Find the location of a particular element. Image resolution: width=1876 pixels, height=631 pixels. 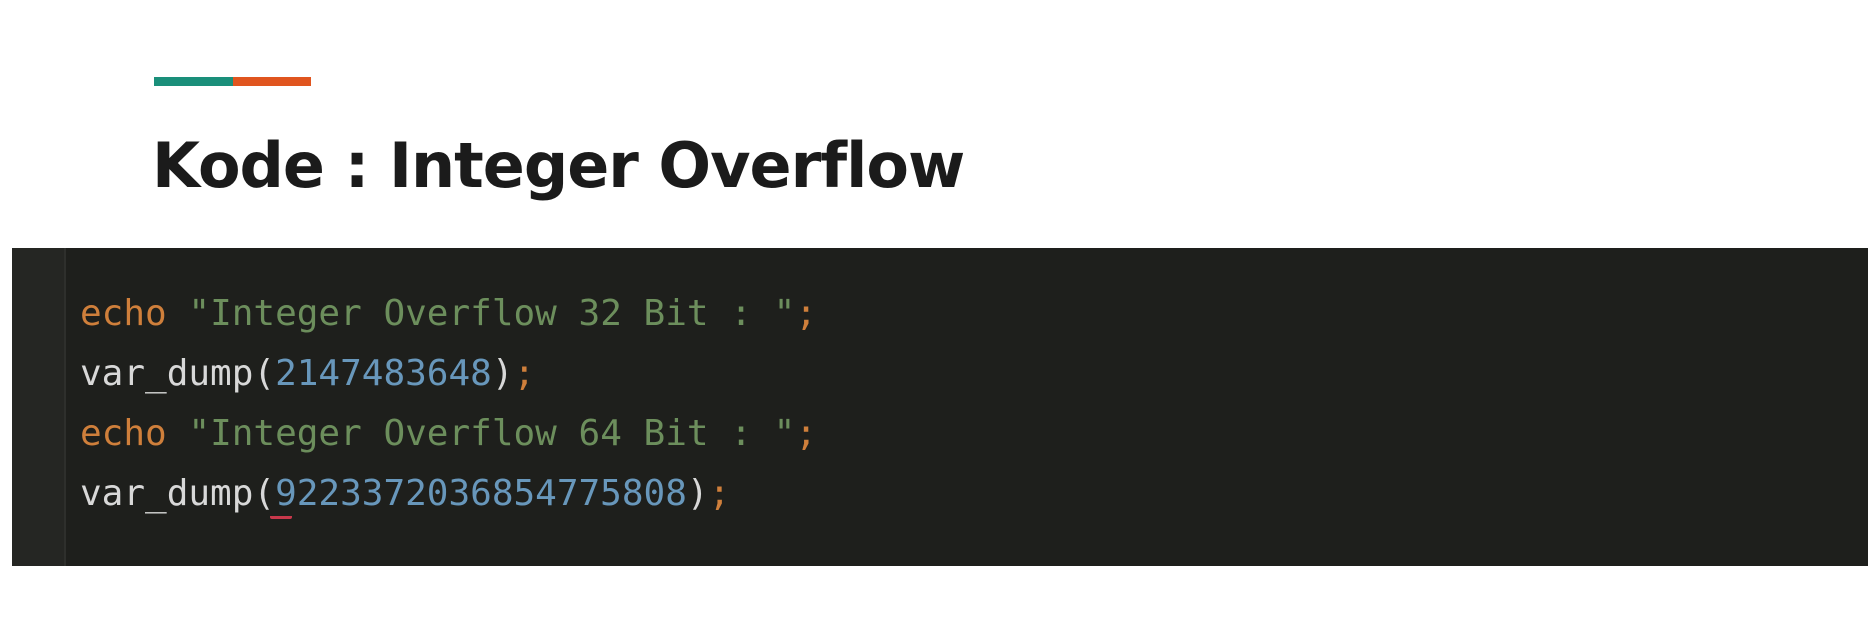

number-literal: 2147483648 is located at coordinates (383, 373).